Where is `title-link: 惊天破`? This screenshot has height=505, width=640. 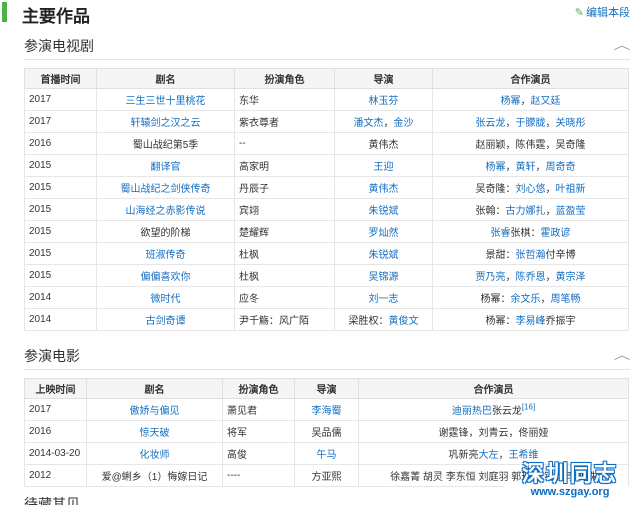 title-link: 惊天破 is located at coordinates (155, 433).